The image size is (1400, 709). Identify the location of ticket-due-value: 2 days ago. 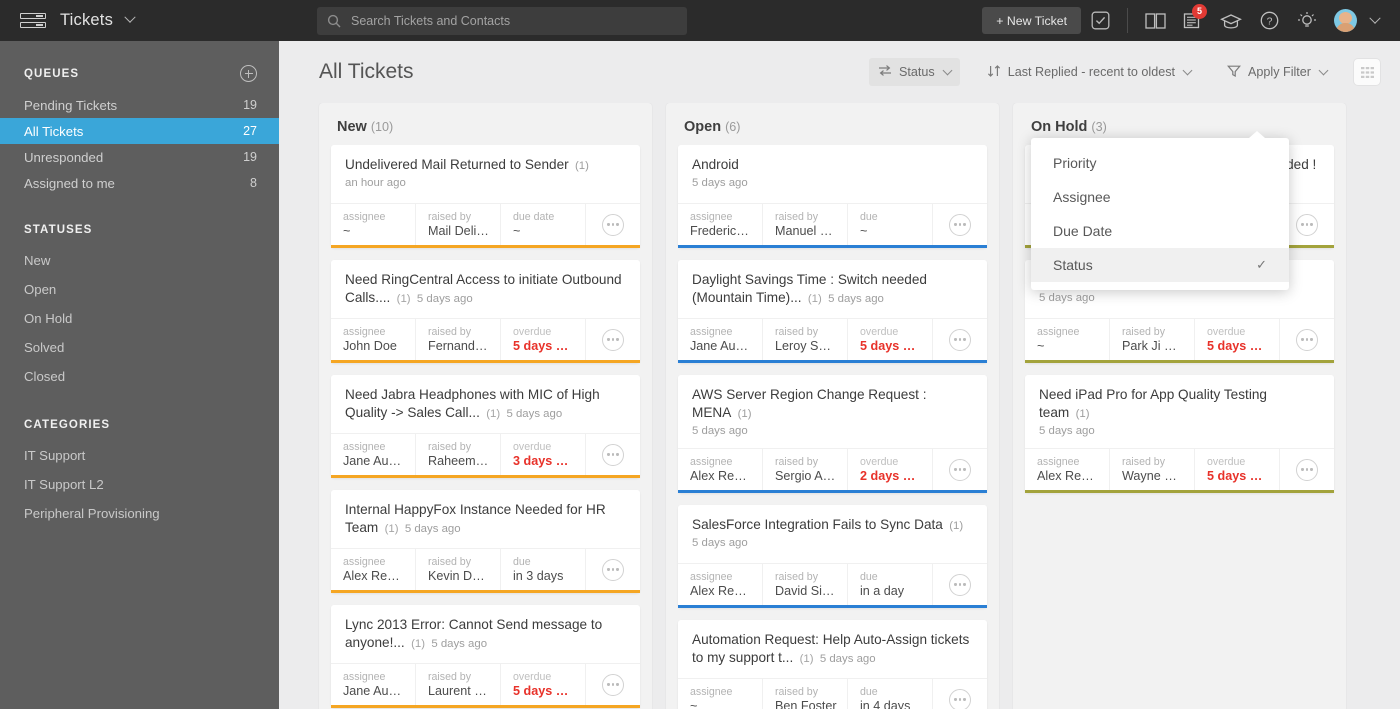
(891, 476).